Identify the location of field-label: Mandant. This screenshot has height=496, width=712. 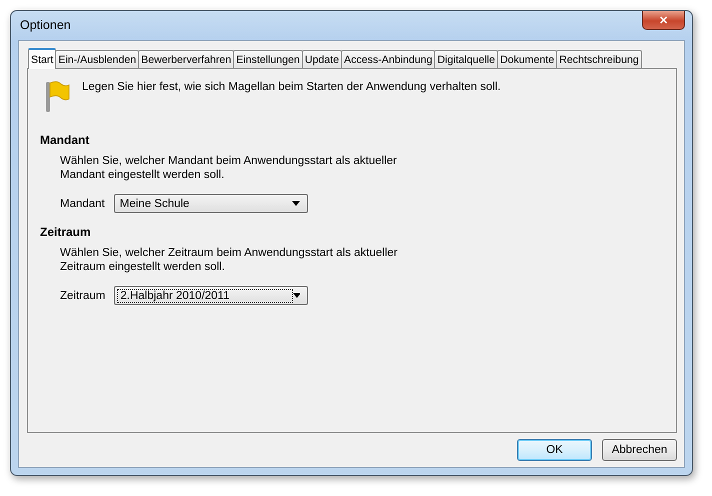
(82, 204).